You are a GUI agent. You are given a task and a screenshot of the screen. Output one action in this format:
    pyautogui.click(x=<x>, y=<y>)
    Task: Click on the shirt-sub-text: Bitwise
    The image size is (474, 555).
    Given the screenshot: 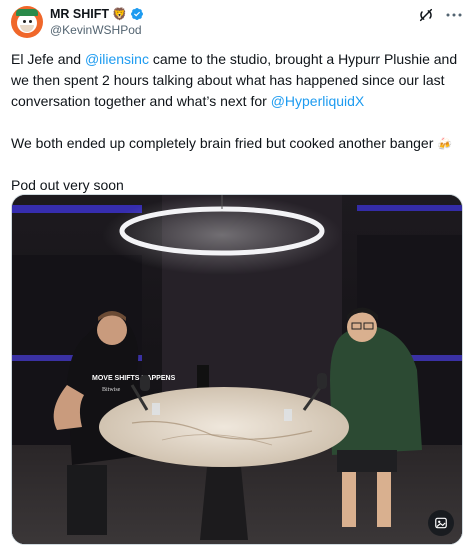 What is the action you would take?
    pyautogui.click(x=111, y=390)
    